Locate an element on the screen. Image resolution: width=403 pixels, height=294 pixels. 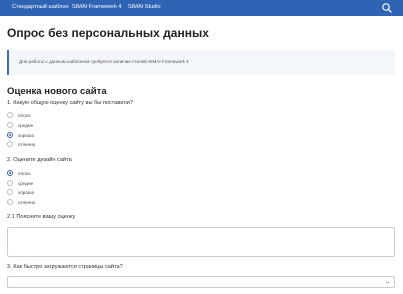
search-icon is located at coordinates (387, 8).